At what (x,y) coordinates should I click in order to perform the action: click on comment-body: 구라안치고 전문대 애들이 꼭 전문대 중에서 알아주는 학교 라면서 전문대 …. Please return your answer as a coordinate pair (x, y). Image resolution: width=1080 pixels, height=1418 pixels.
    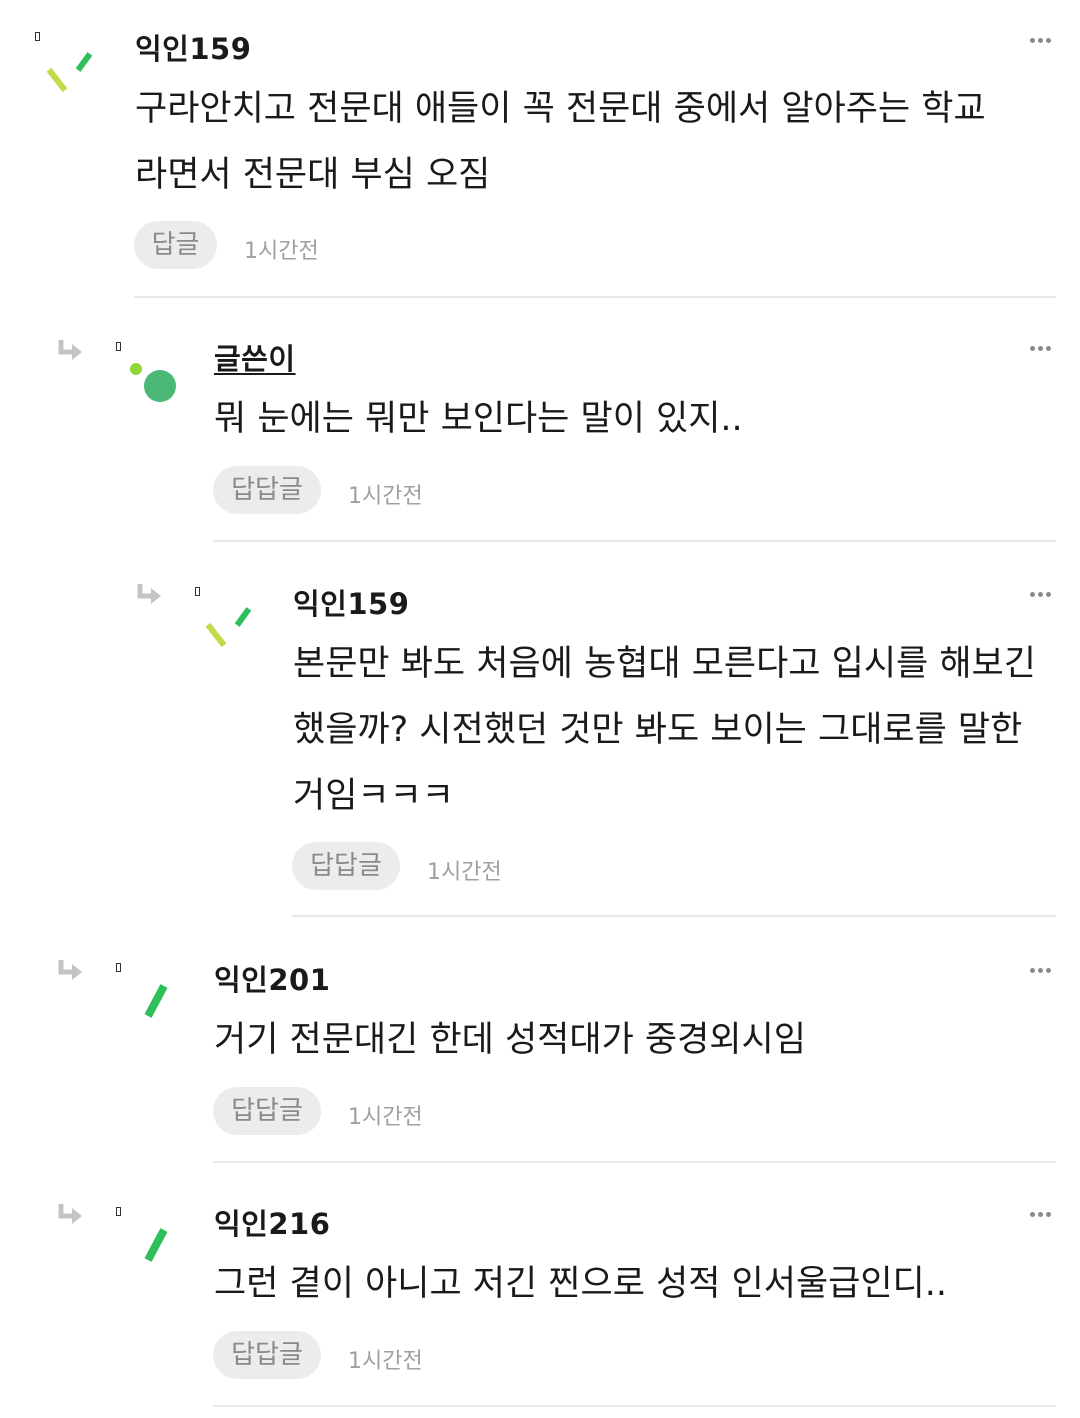
    Looking at the image, I should click on (560, 142).